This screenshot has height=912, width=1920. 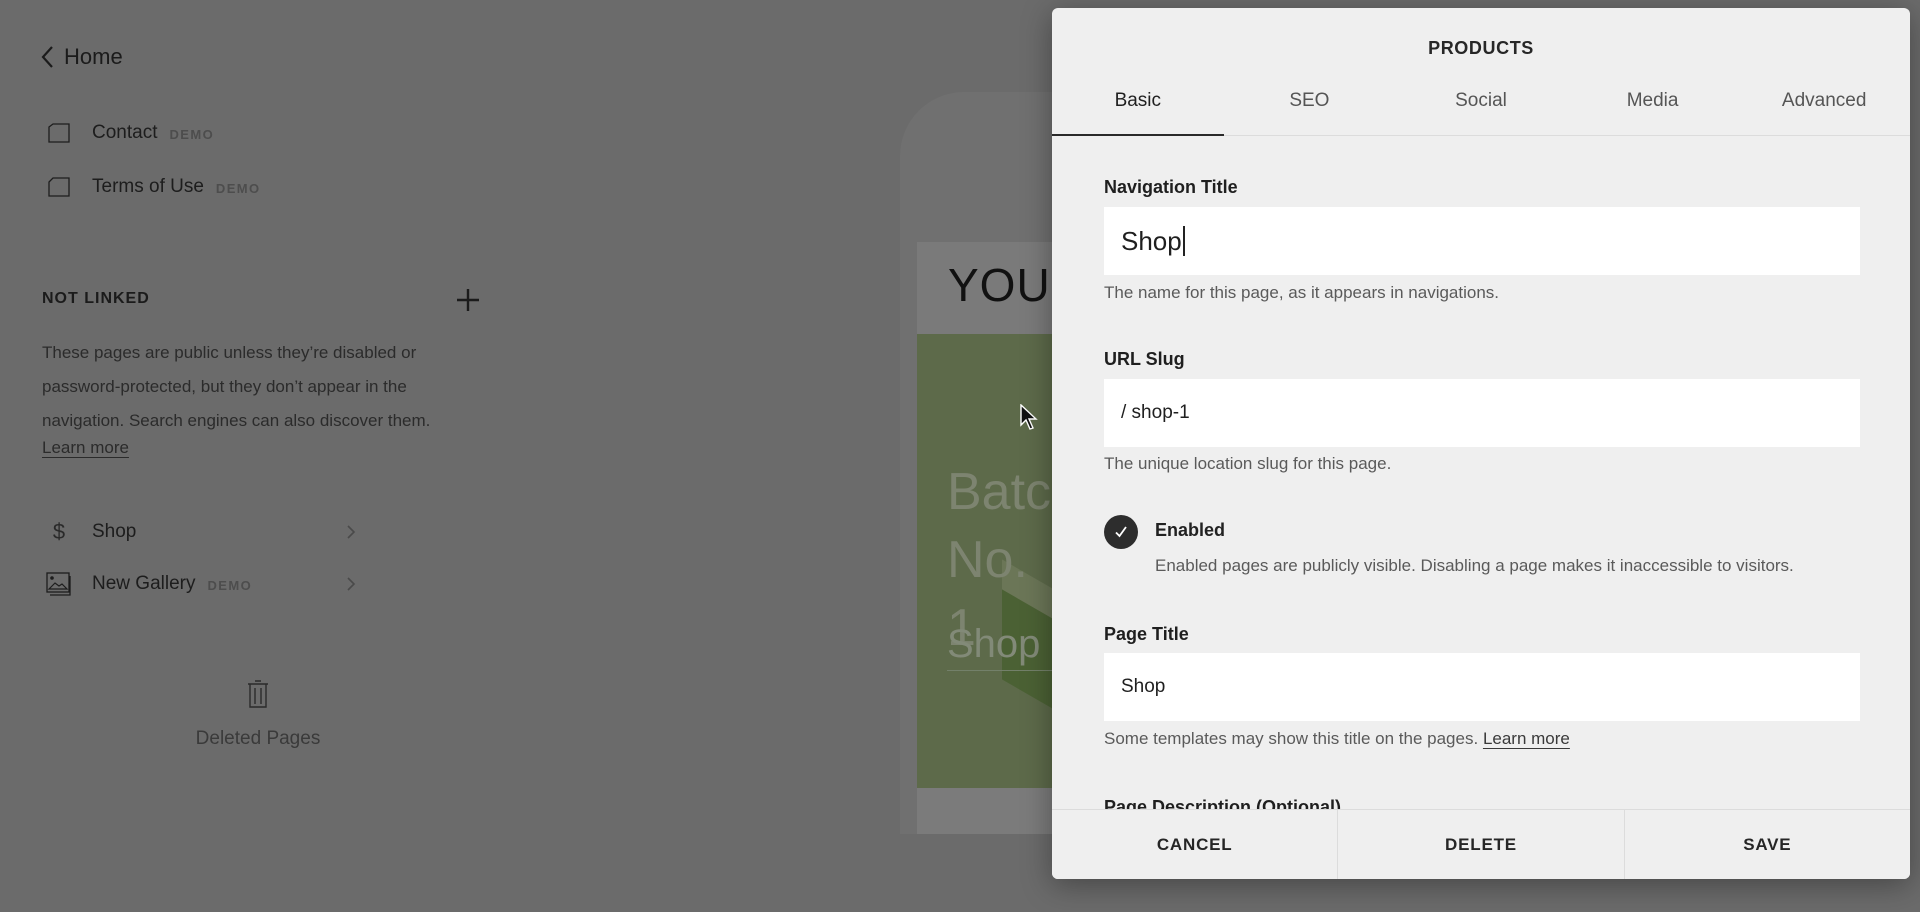 I want to click on tab-seo: SEO, so click(x=1310, y=107).